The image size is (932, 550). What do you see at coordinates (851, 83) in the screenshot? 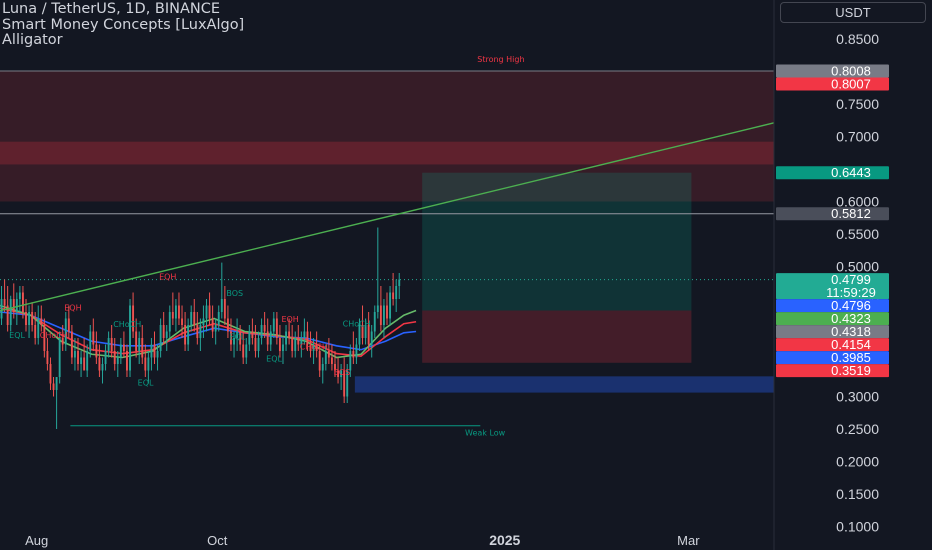
I see `price-tag-value: 0.8007` at bounding box center [851, 83].